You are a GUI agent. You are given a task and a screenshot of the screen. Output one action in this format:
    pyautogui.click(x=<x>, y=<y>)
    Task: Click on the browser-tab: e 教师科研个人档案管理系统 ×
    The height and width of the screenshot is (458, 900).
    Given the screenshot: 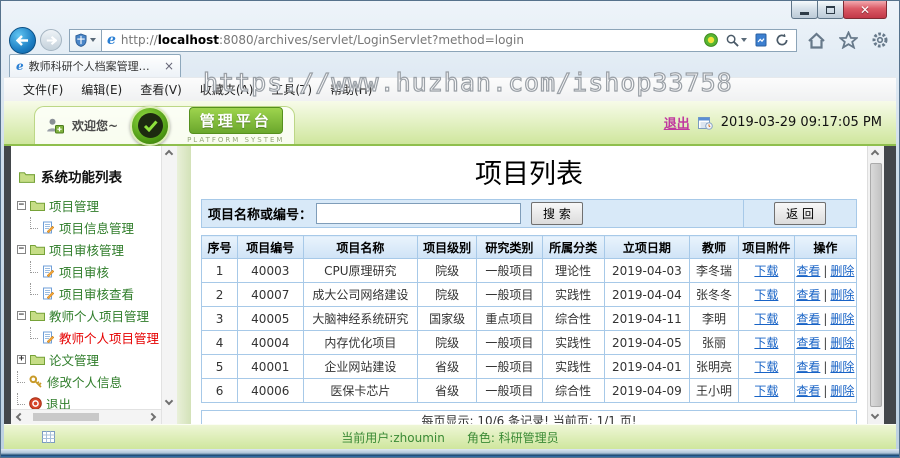 What is the action you would take?
    pyautogui.click(x=95, y=65)
    